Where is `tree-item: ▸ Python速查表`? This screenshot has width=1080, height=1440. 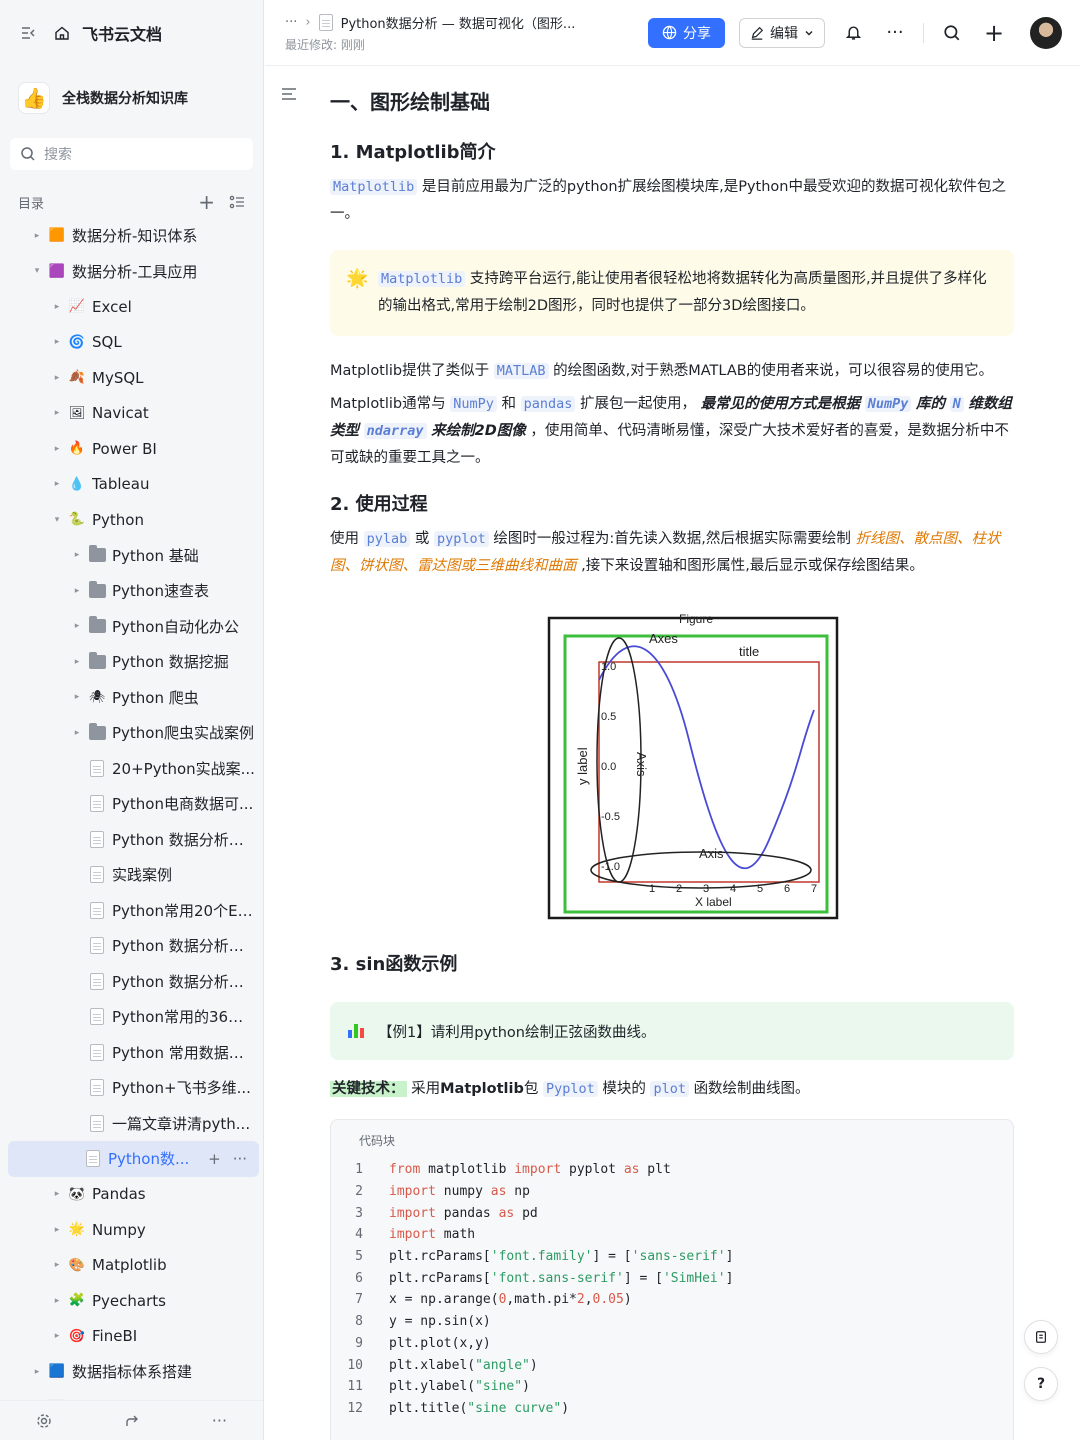 tree-item: ▸ Python速查表 is located at coordinates (131, 591).